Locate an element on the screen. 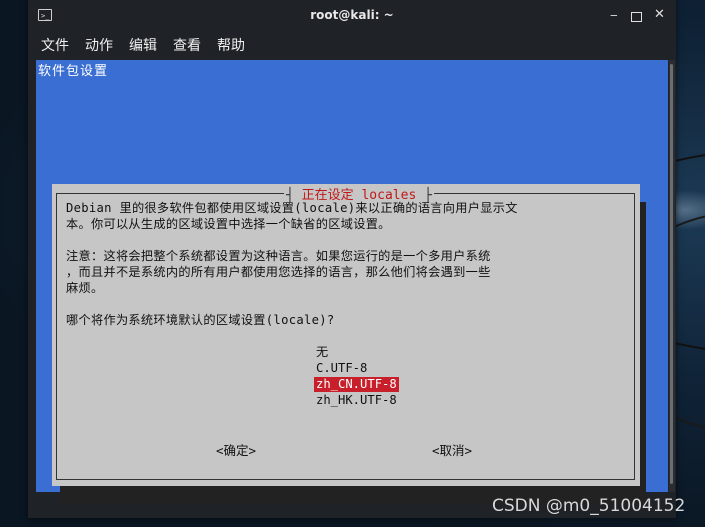 This screenshot has width=705, height=527. locale-option-zh-cn-utf8: zh_CN.UTF-8 is located at coordinates (356, 384).